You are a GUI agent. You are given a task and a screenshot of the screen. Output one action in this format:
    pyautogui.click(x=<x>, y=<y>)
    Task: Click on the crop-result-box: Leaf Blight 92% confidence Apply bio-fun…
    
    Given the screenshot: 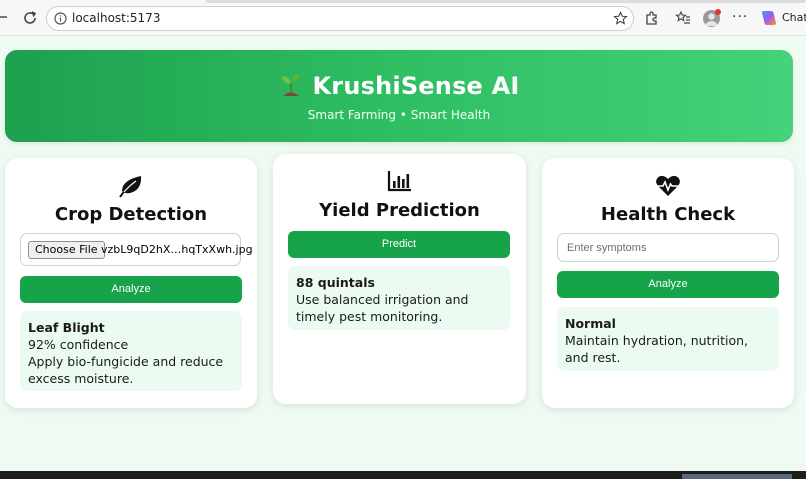 What is the action you would take?
    pyautogui.click(x=131, y=351)
    